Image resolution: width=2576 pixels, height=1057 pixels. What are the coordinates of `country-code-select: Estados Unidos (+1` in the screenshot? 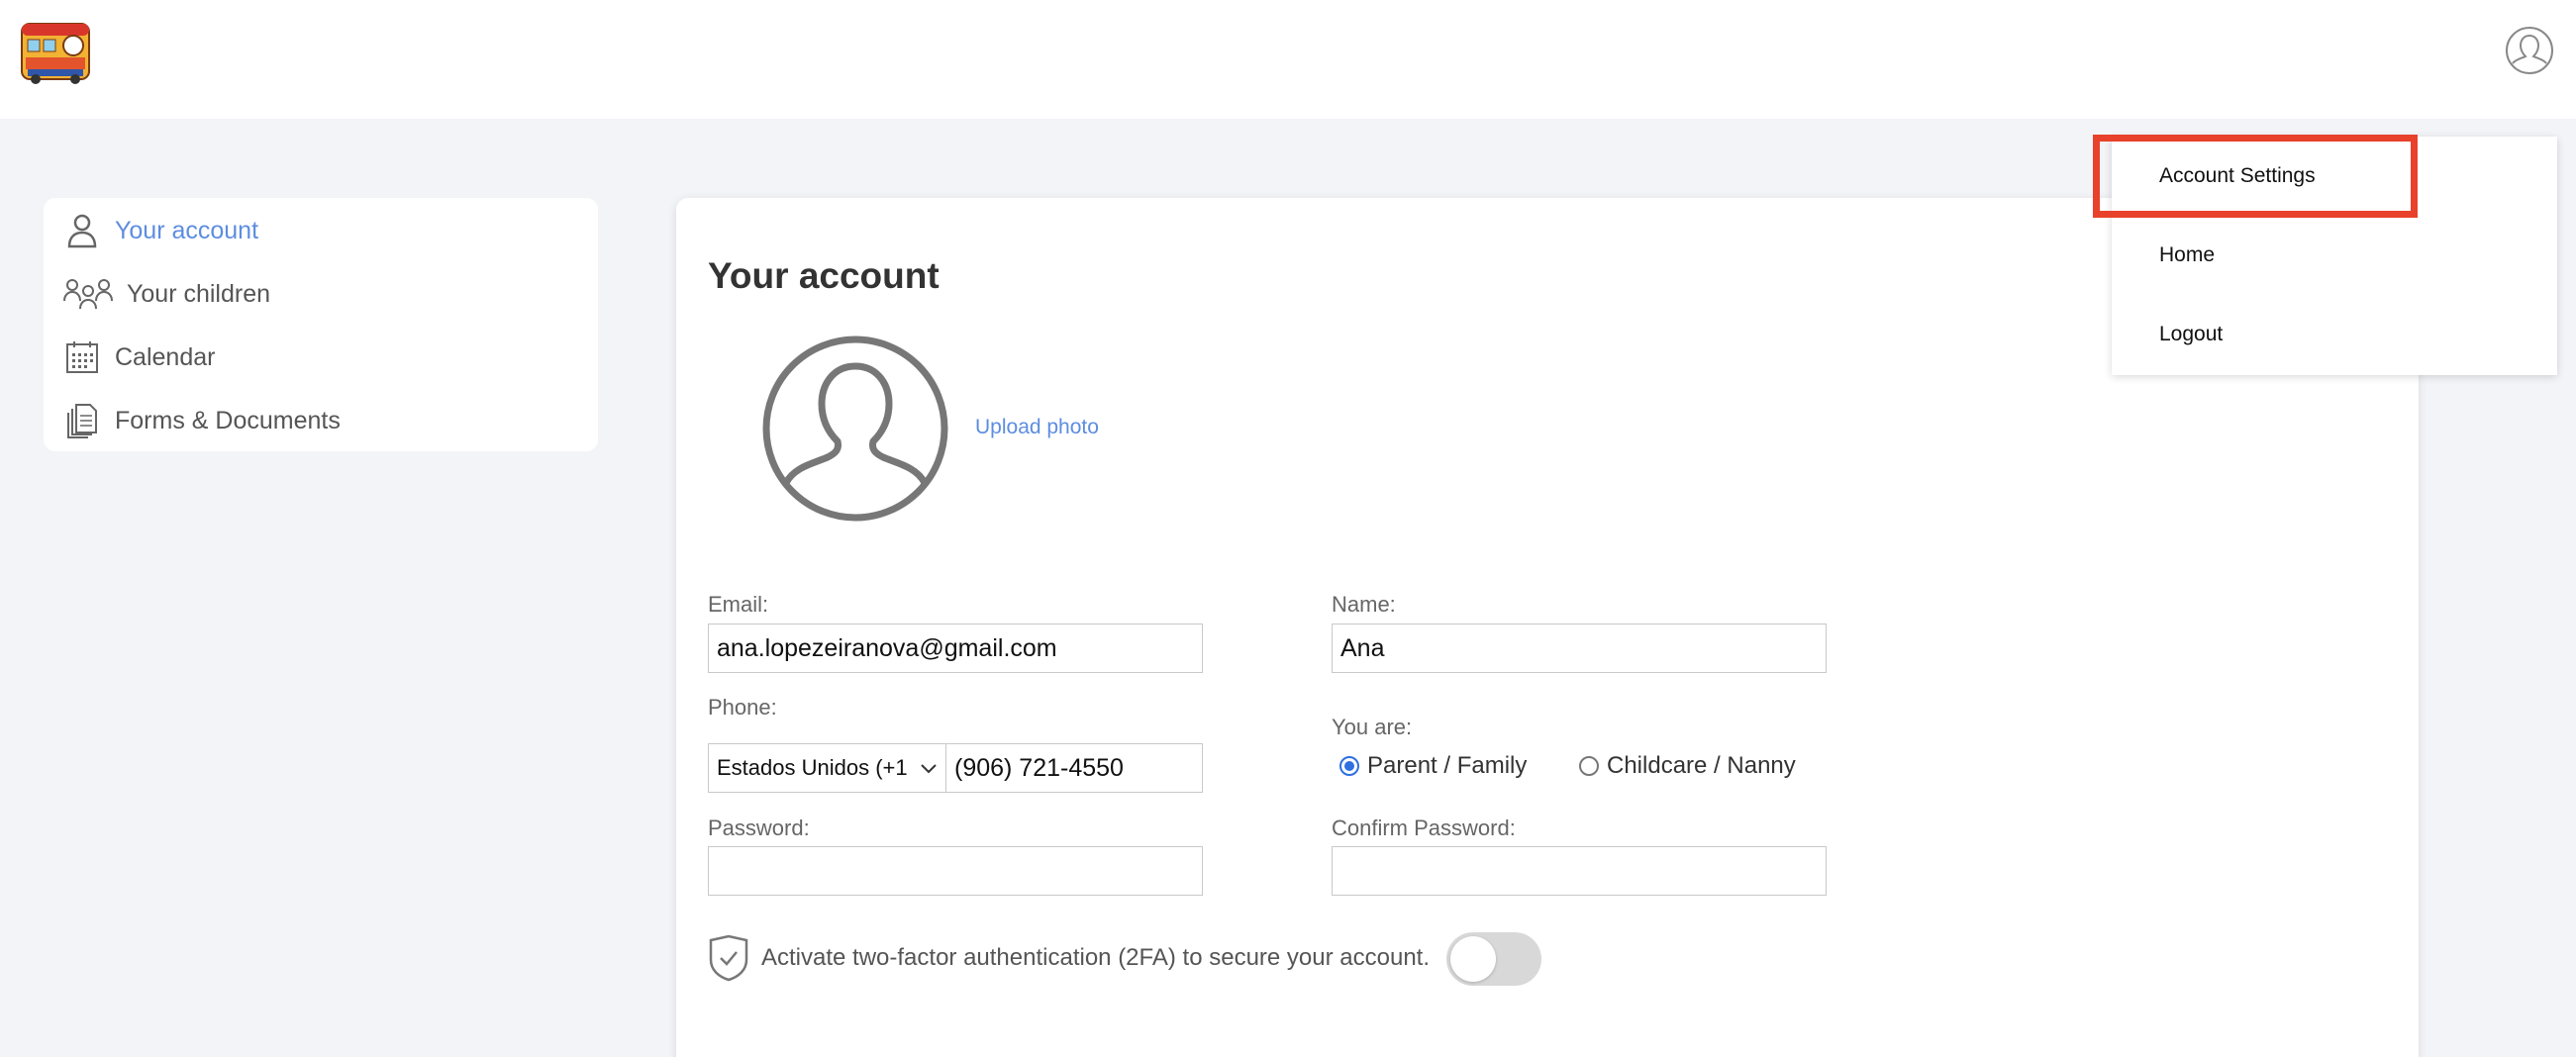 It's located at (828, 768).